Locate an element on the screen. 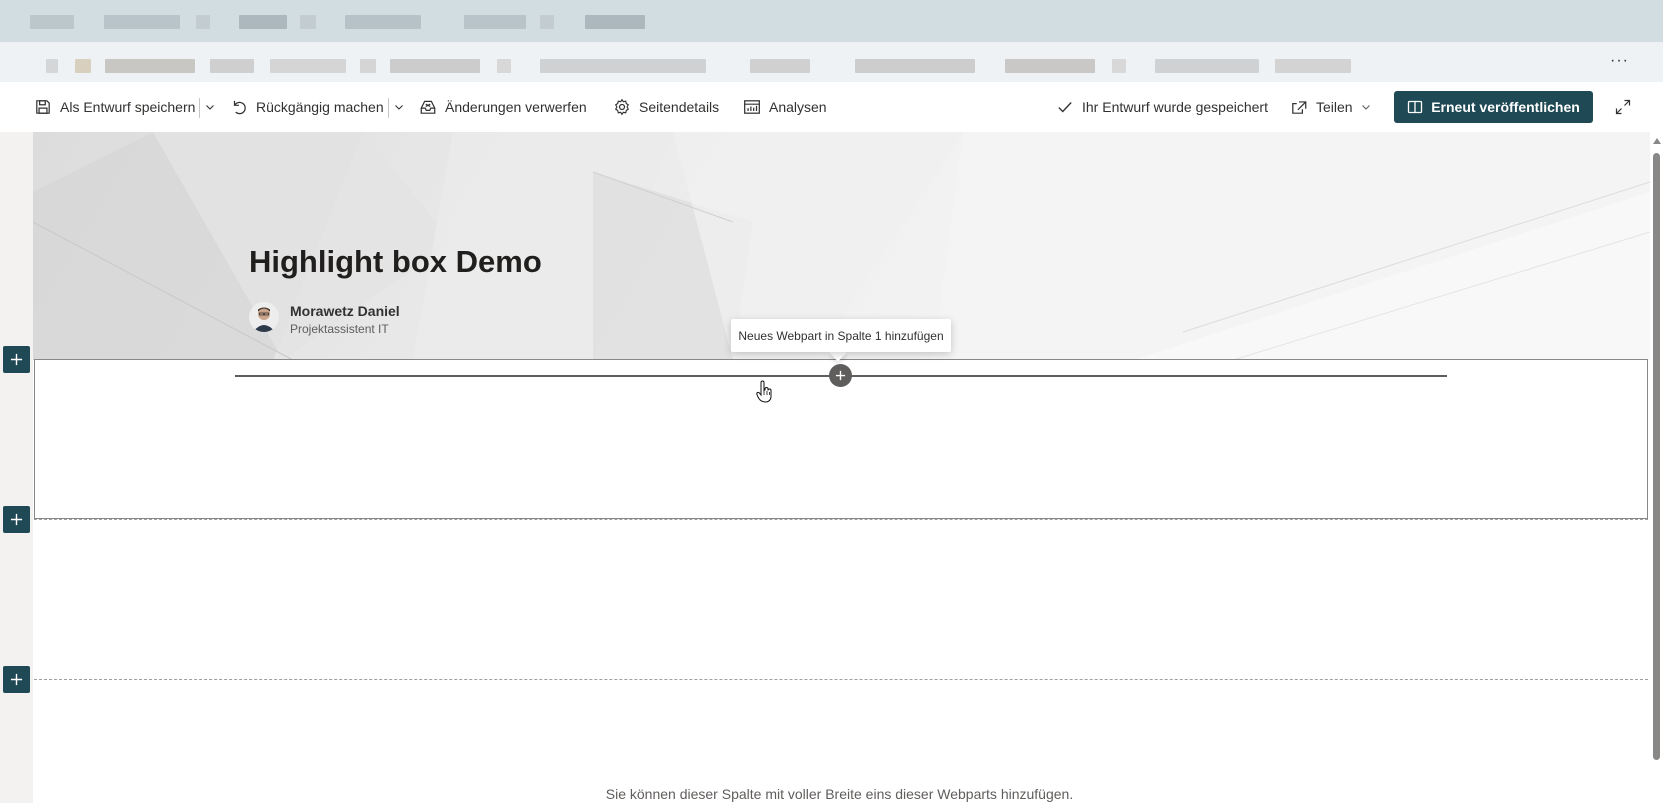 This screenshot has height=803, width=1663. book-icon is located at coordinates (1415, 107).